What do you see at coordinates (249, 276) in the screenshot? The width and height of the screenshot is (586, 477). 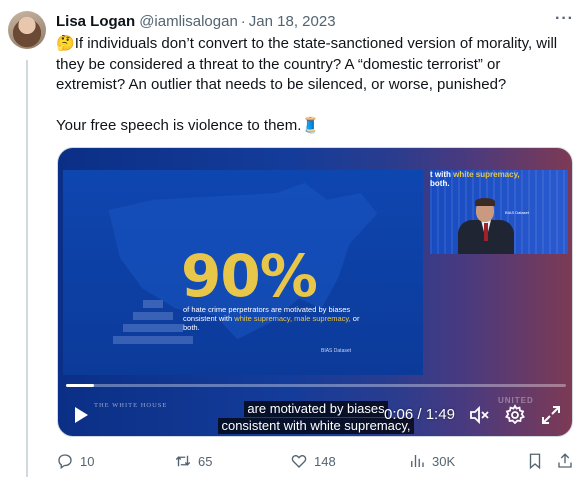 I see `slide-big-number: 90%` at bounding box center [249, 276].